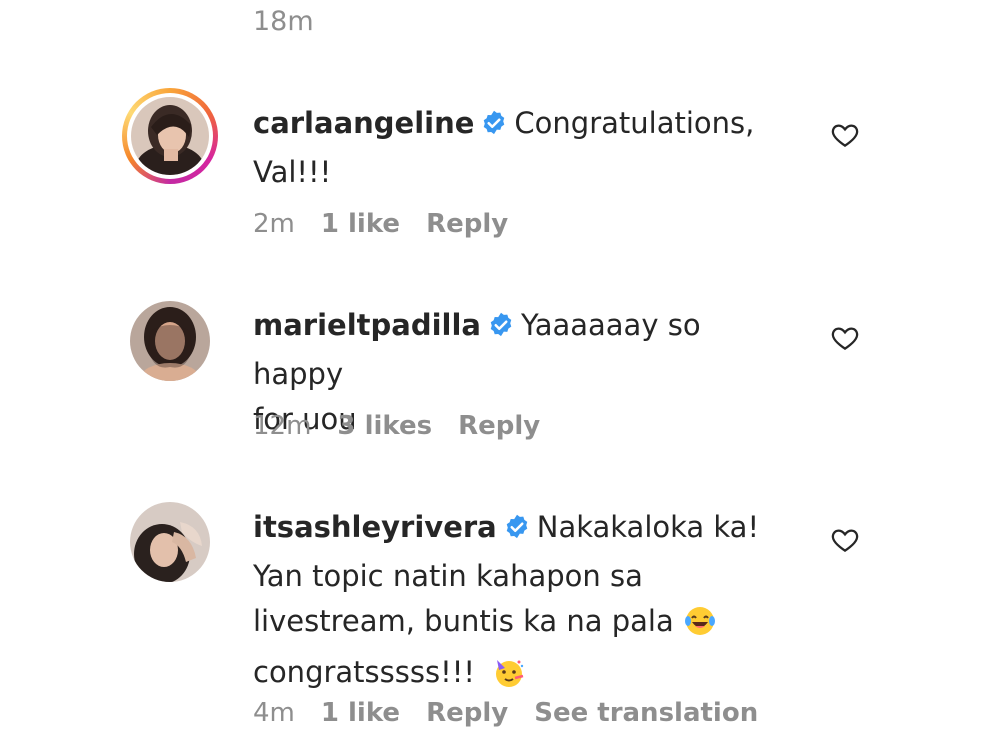 The height and width of the screenshot is (750, 1000). Describe the element at coordinates (700, 627) in the screenshot. I see `laughing-tears-emoji` at that location.